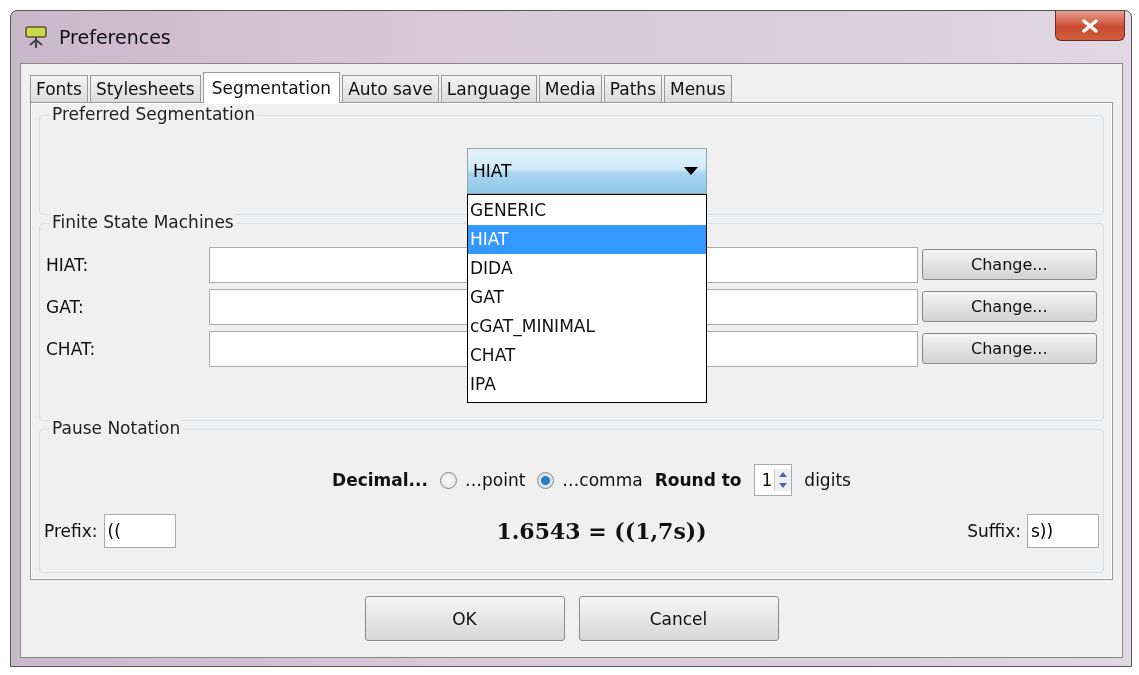 The width and height of the screenshot is (1139, 675). What do you see at coordinates (65, 306) in the screenshot?
I see `field-label: GAT:` at bounding box center [65, 306].